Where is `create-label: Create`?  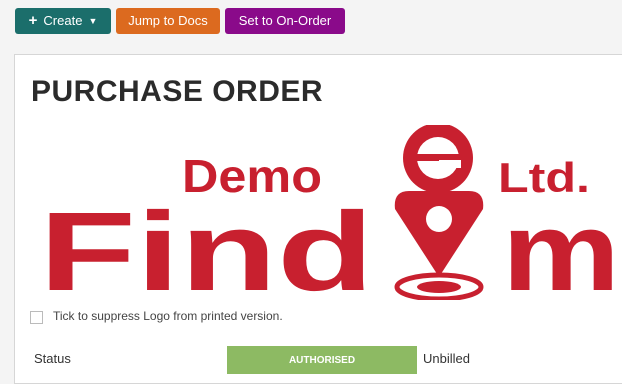 create-label: Create is located at coordinates (63, 20).